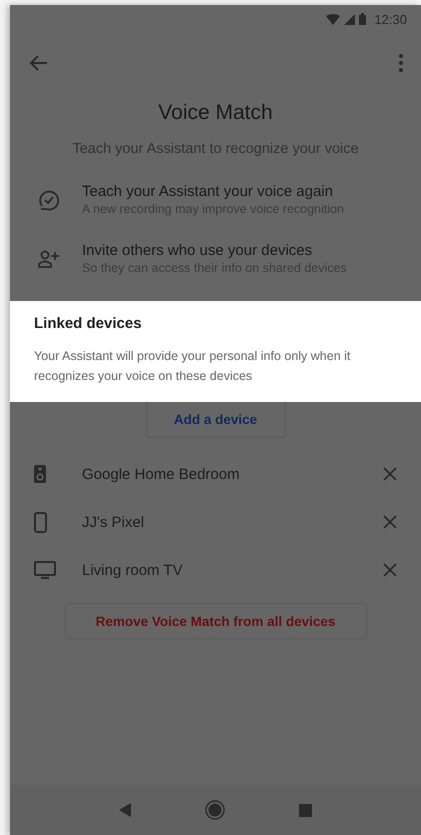 The height and width of the screenshot is (835, 421). Describe the element at coordinates (213, 191) in the screenshot. I see `option-title: Teach your Assistant your voice again` at that location.